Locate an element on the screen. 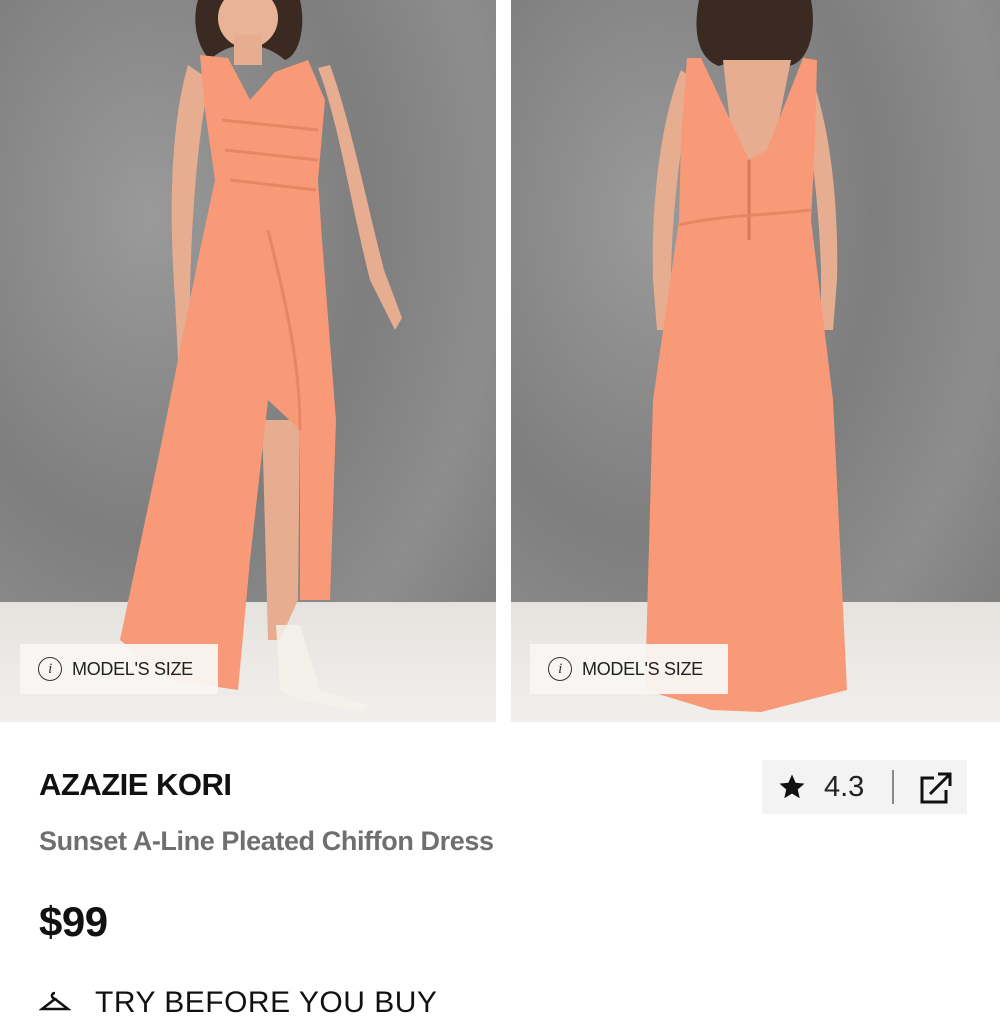  model-size-button-left: i MODEL'S SIZE is located at coordinates (119, 669).